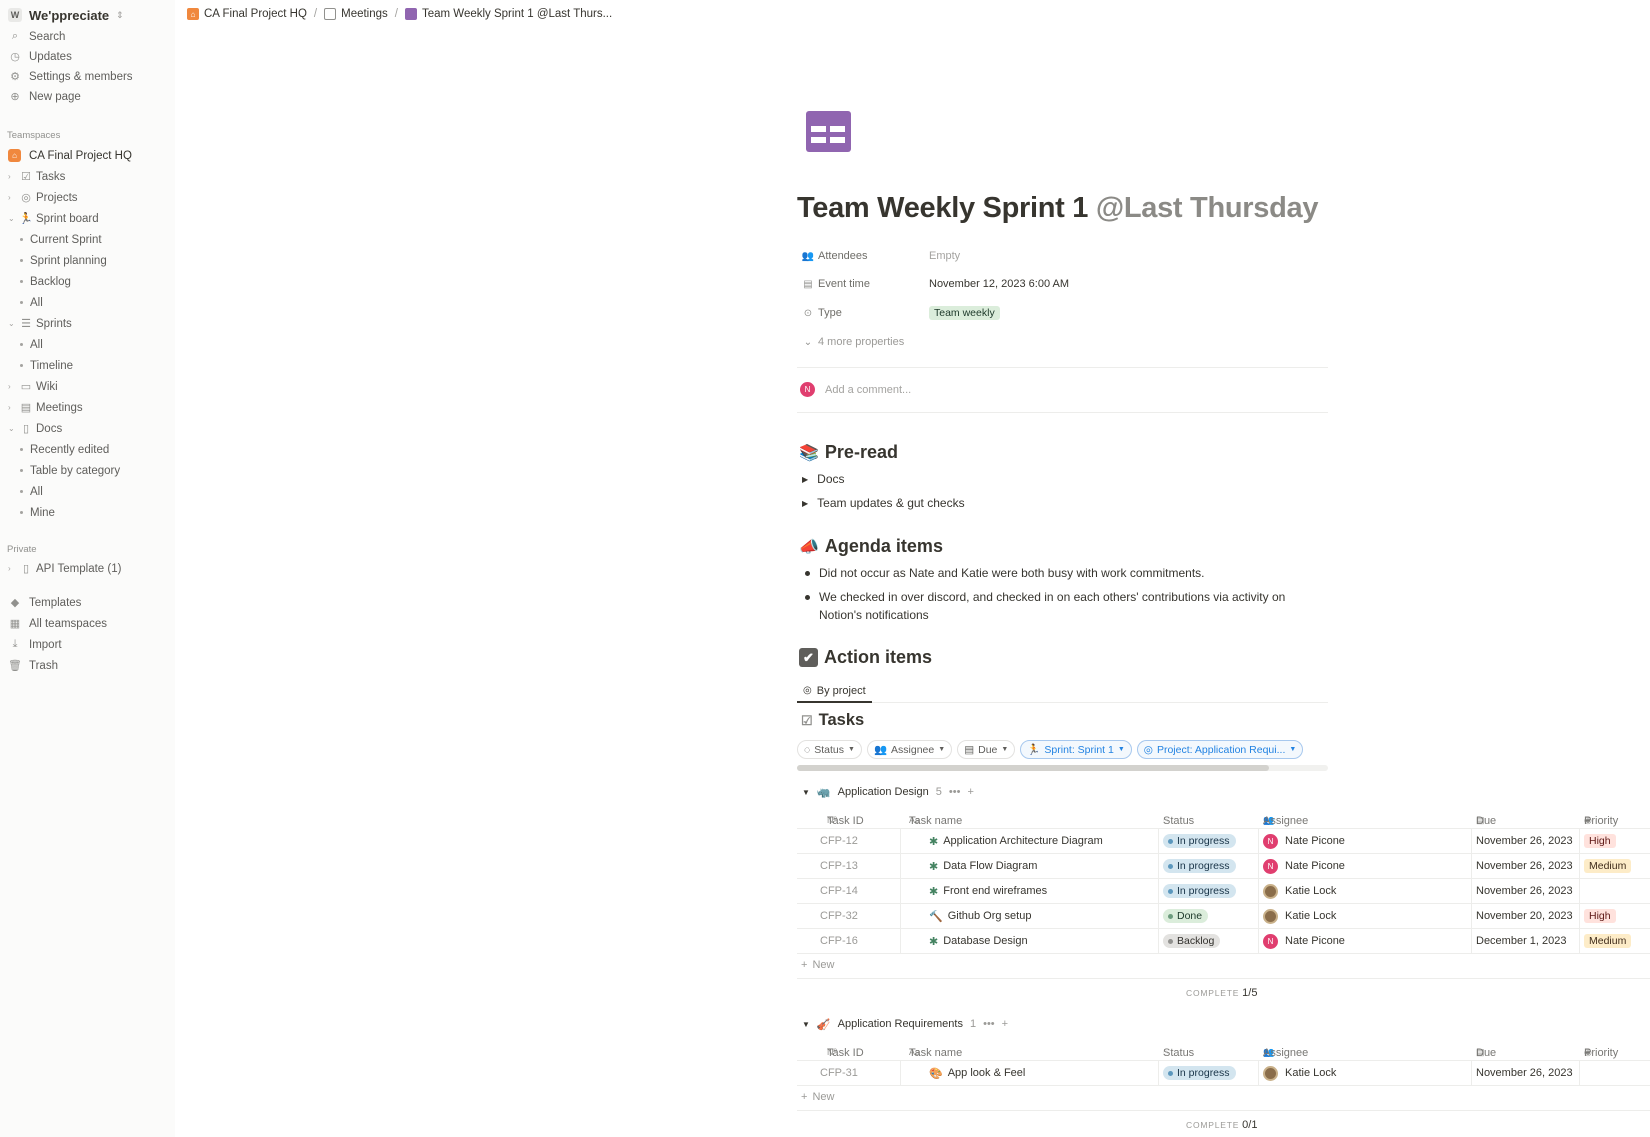  Describe the element at coordinates (888, 792) in the screenshot. I see `group-header: ▼ 🦏 Application Design 5 ••• +` at that location.